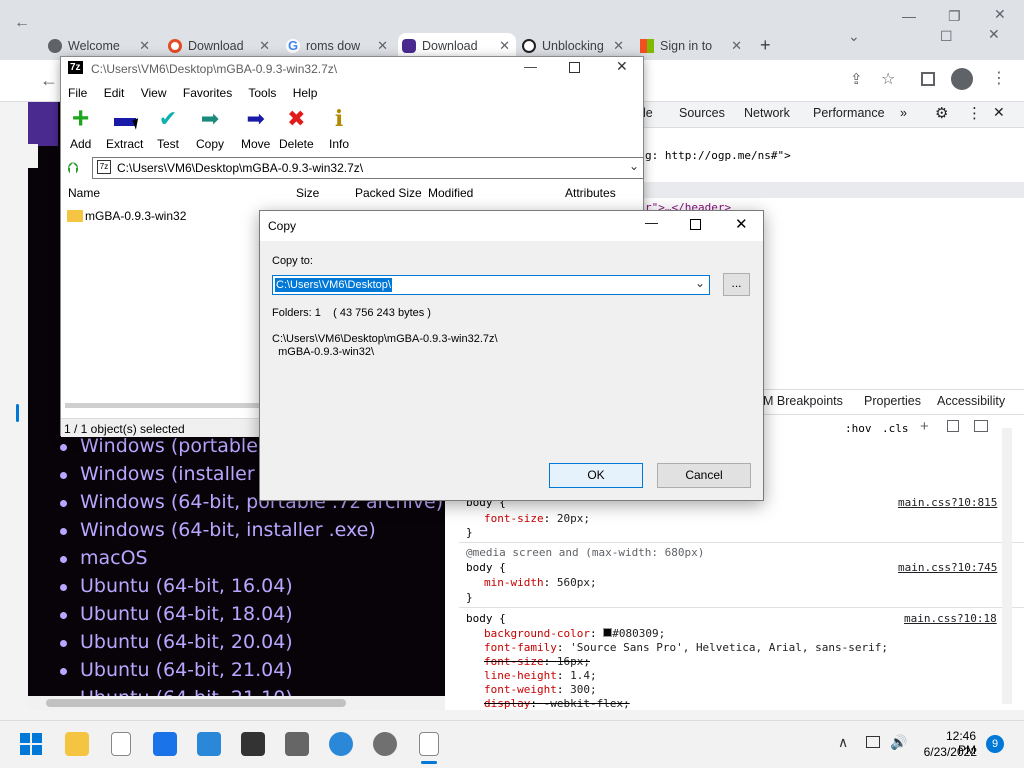 Image resolution: width=1024 pixels, height=768 pixels. Describe the element at coordinates (429, 744) in the screenshot. I see `document-icon` at that location.